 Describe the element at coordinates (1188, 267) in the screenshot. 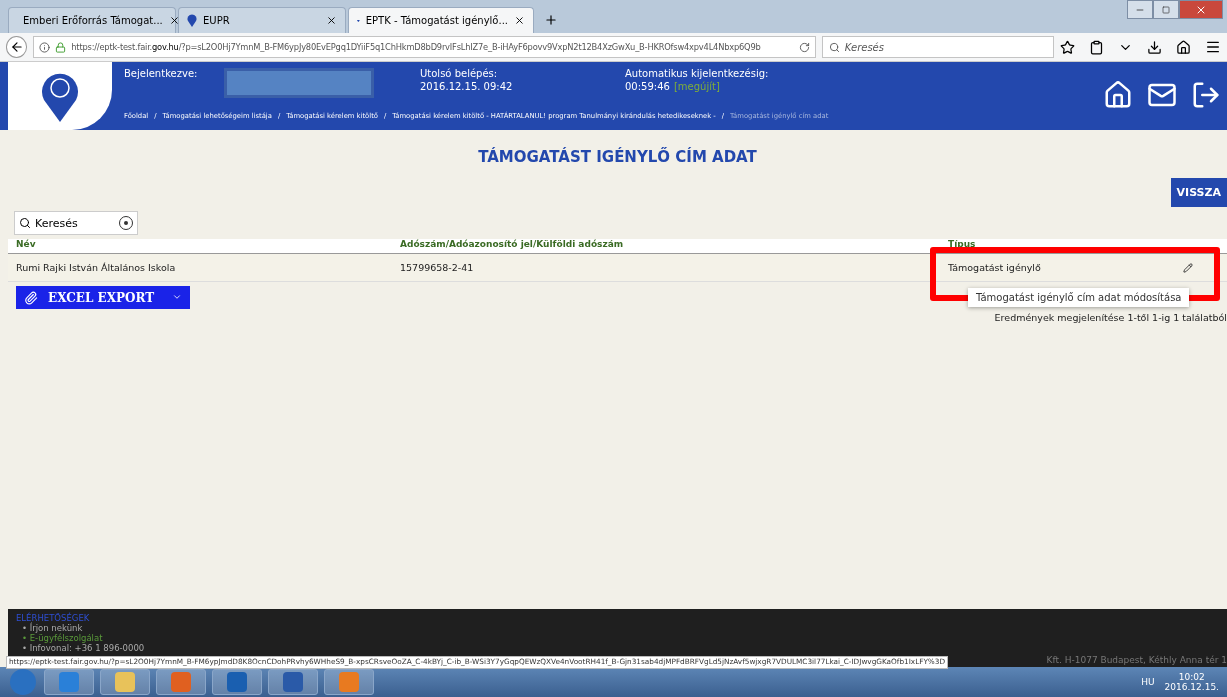

I see `edit-icon` at that location.